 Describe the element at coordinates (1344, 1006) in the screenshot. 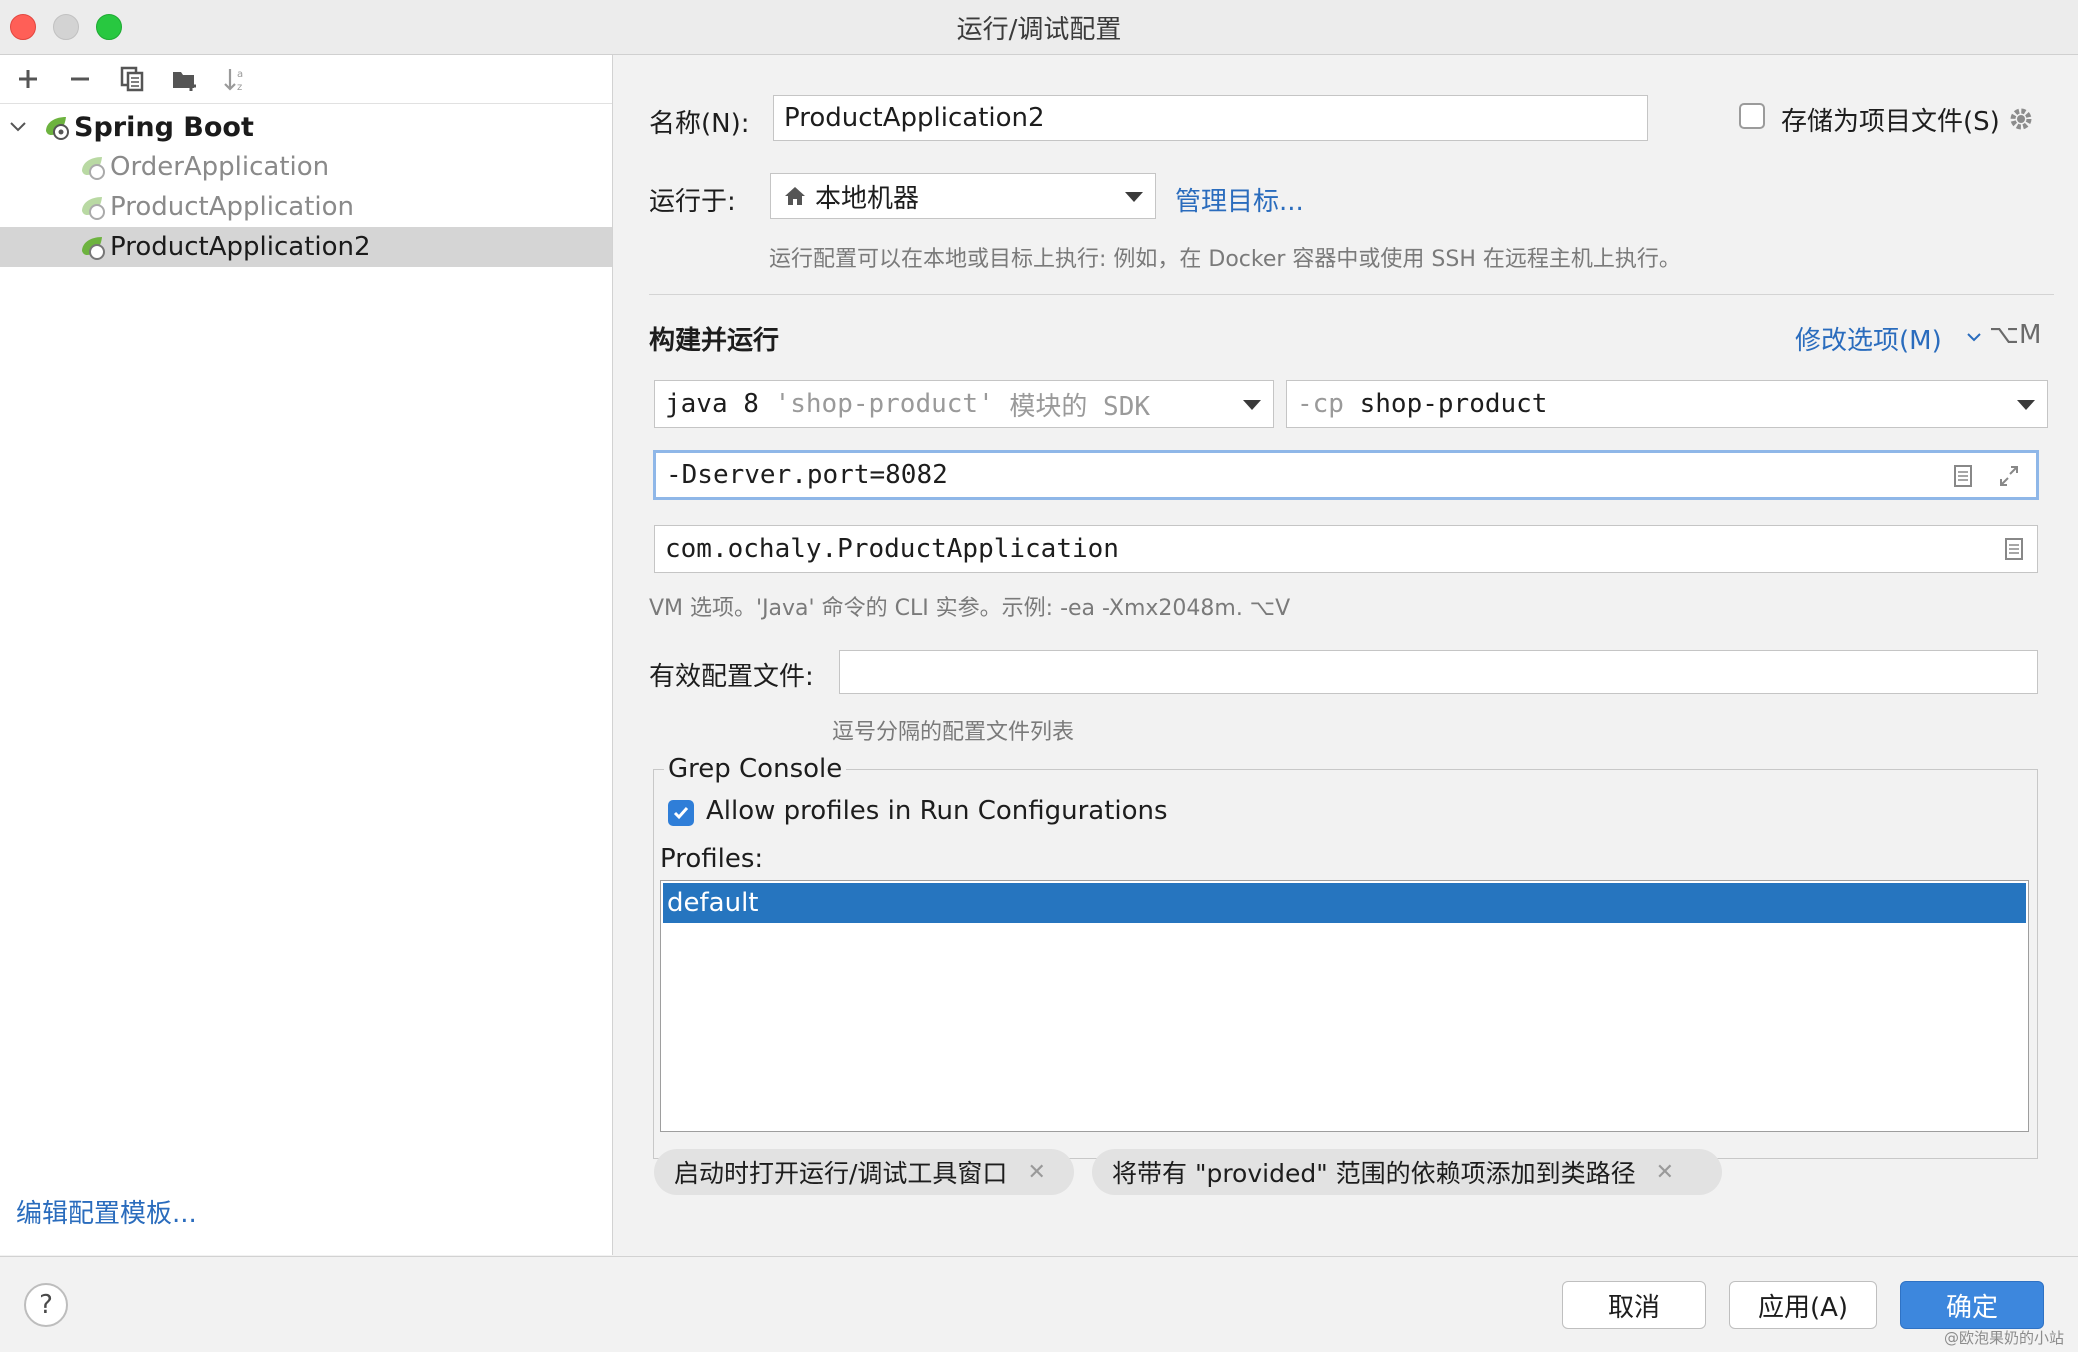

I see `profiles-list: default` at that location.